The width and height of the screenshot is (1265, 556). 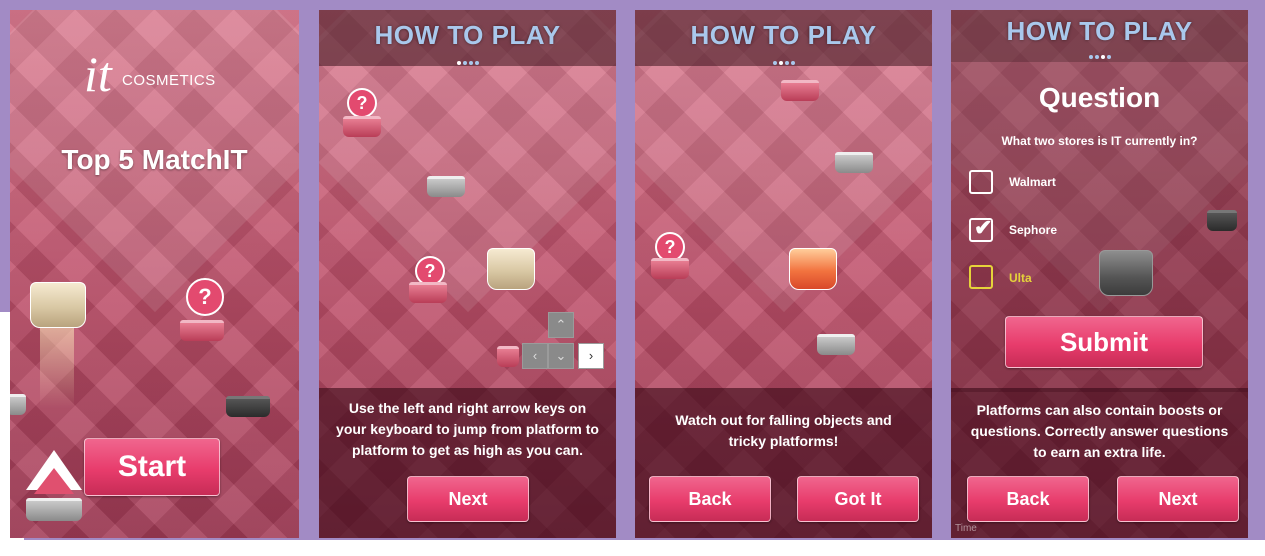 What do you see at coordinates (1104, 342) in the screenshot?
I see `submit-button: Submit` at bounding box center [1104, 342].